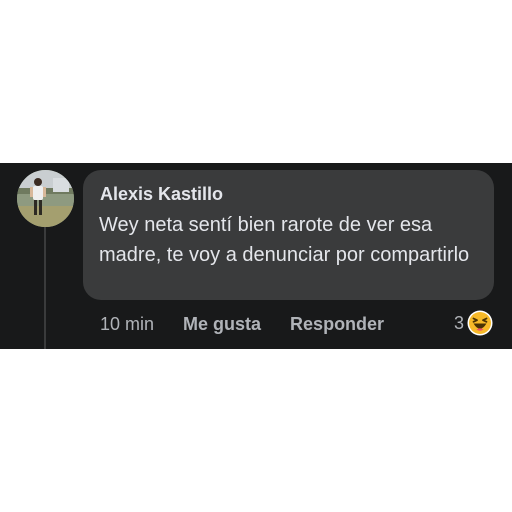 The width and height of the screenshot is (512, 512). I want to click on reaction-count: 3, so click(459, 323).